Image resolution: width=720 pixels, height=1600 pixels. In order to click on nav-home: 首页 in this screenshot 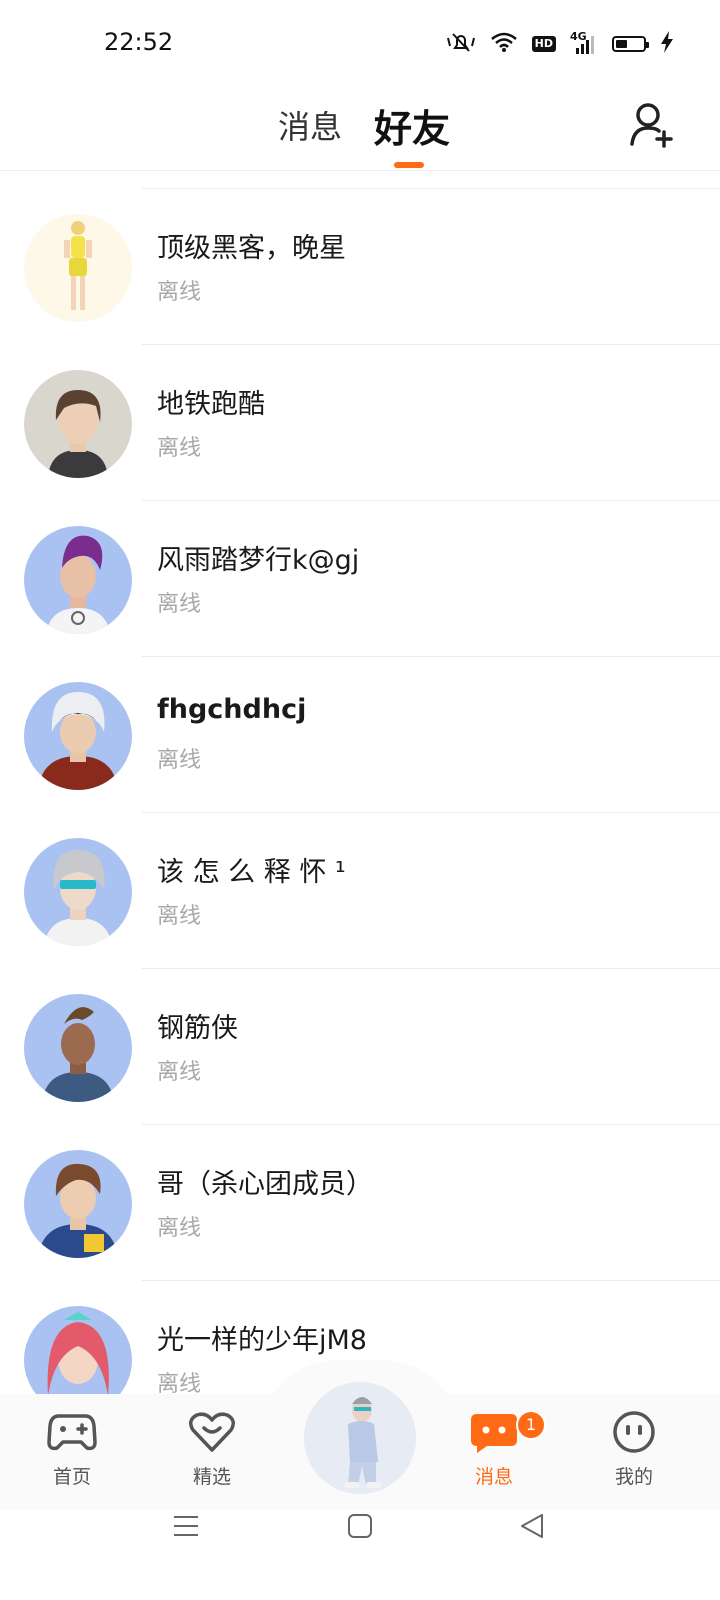, I will do `click(72, 1449)`.